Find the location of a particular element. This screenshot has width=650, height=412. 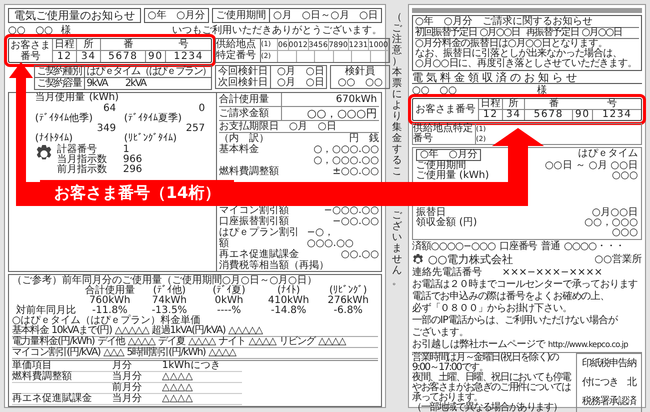

table-cell: 5678 is located at coordinates (123, 56).